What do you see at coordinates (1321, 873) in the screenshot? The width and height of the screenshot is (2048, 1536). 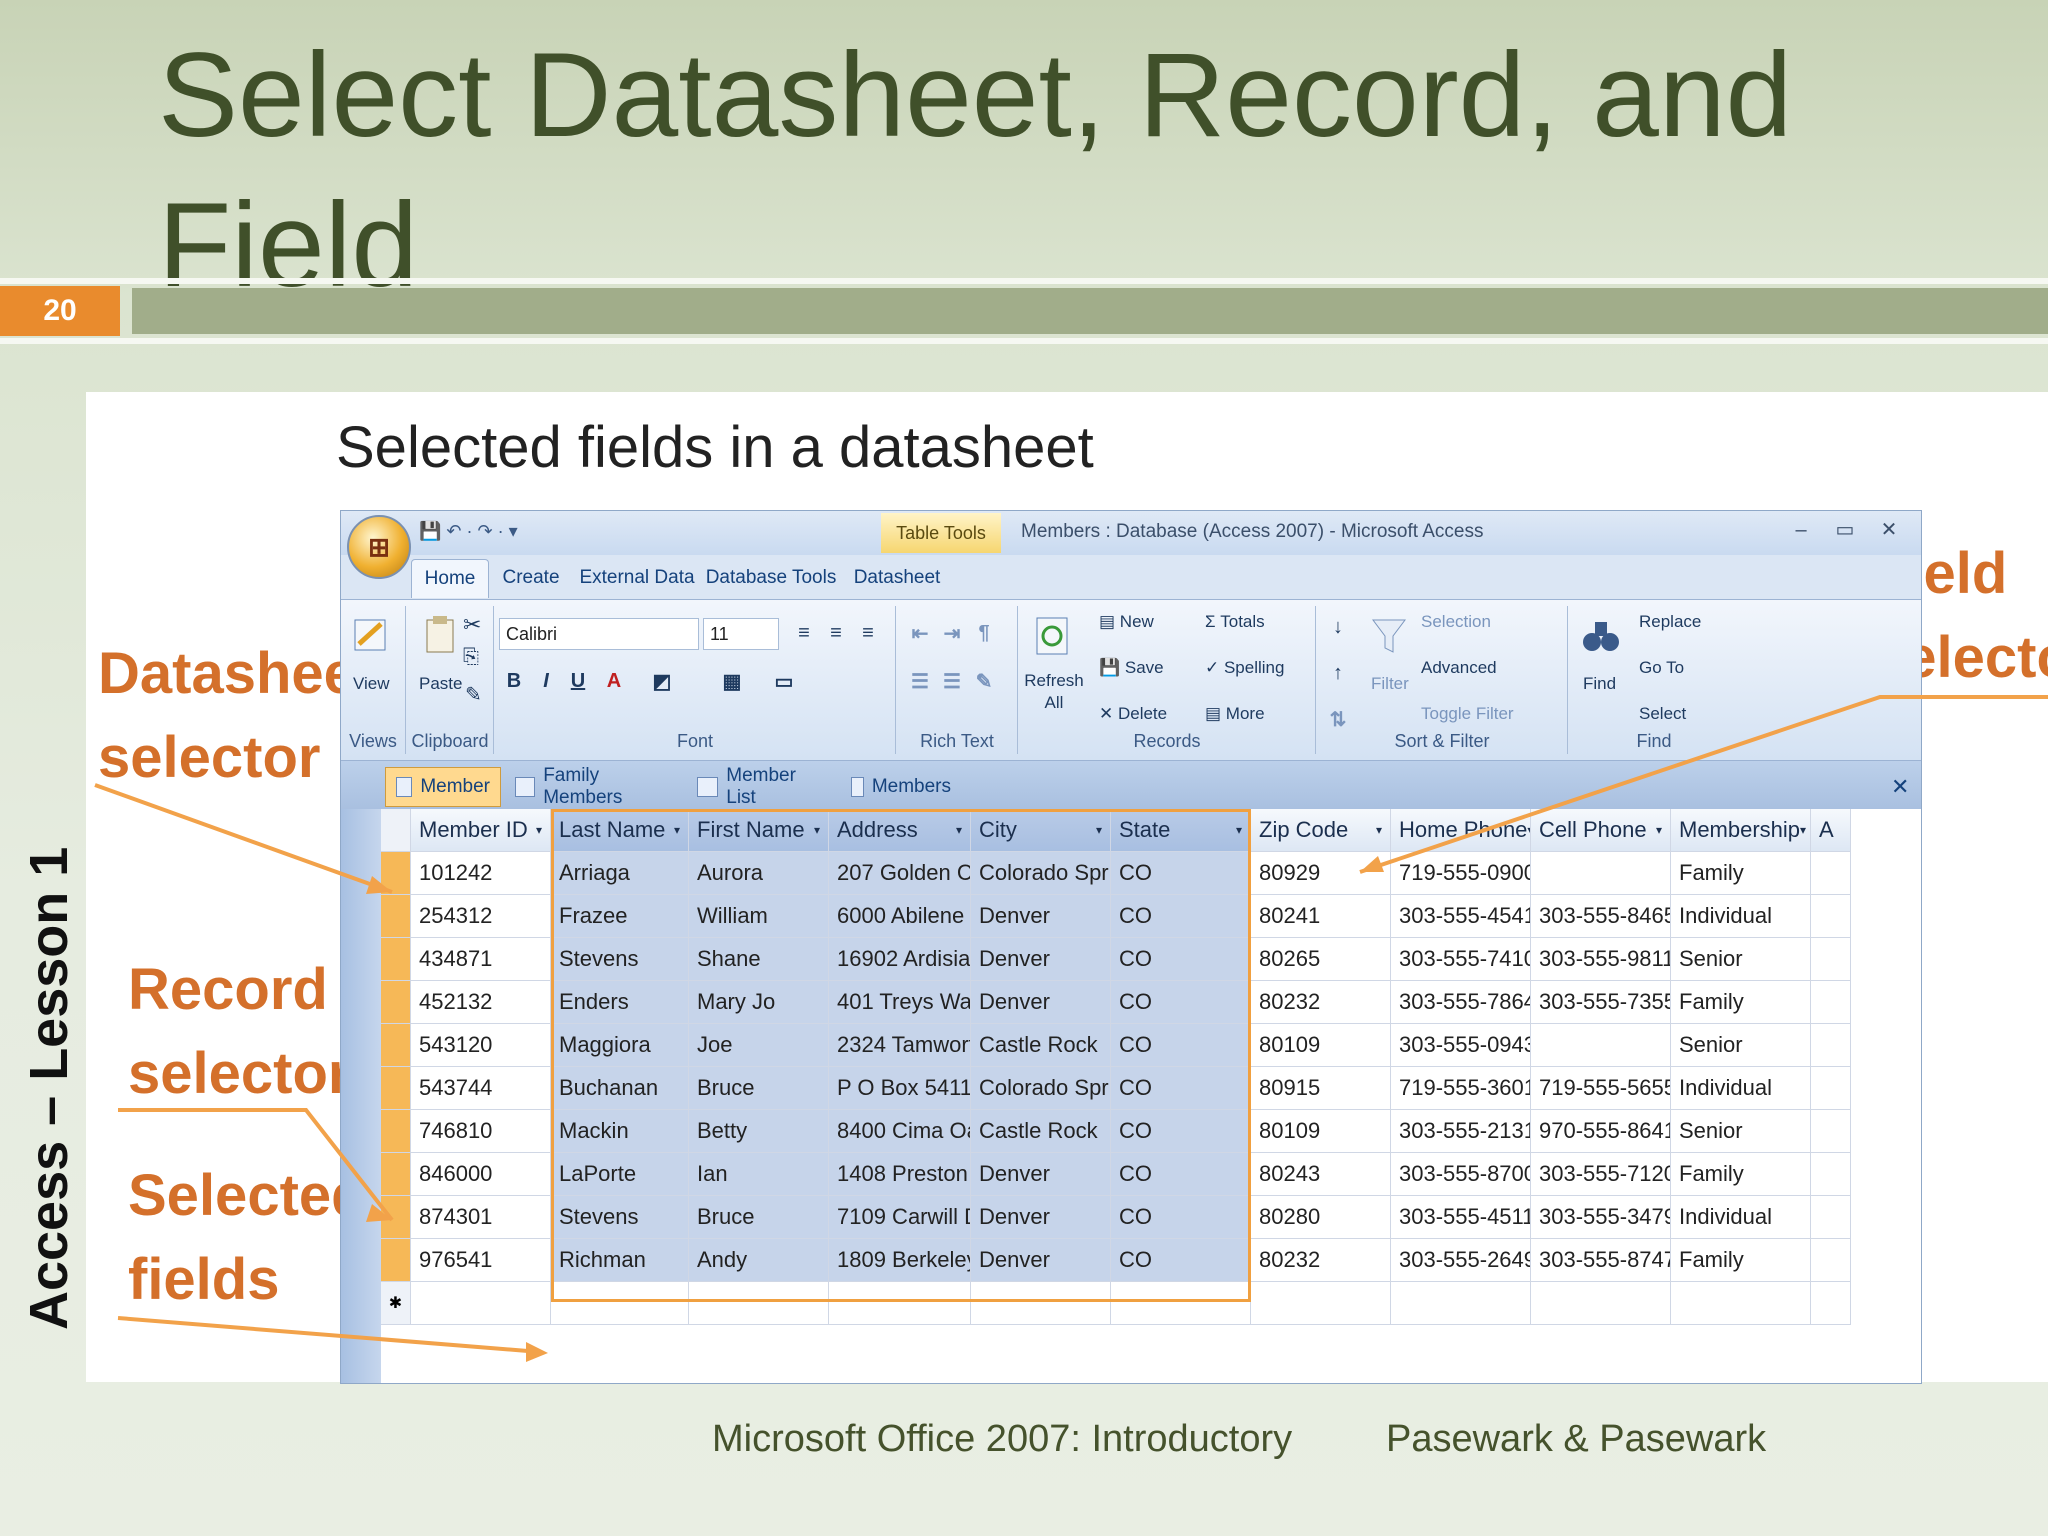 I see `table-cell: 80929` at bounding box center [1321, 873].